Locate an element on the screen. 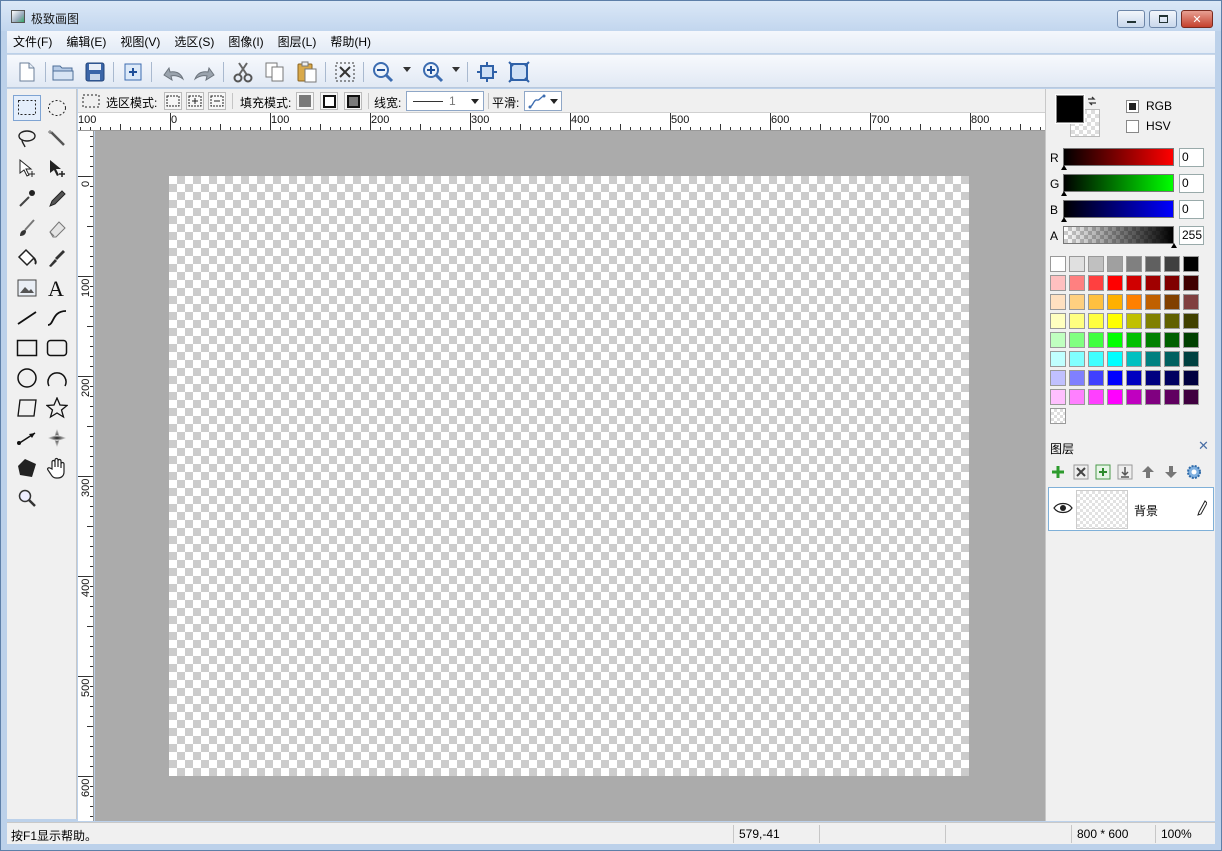 Image resolution: width=1222 pixels, height=851 pixels. zoom-in-dropdown-icon is located at coordinates (456, 69).